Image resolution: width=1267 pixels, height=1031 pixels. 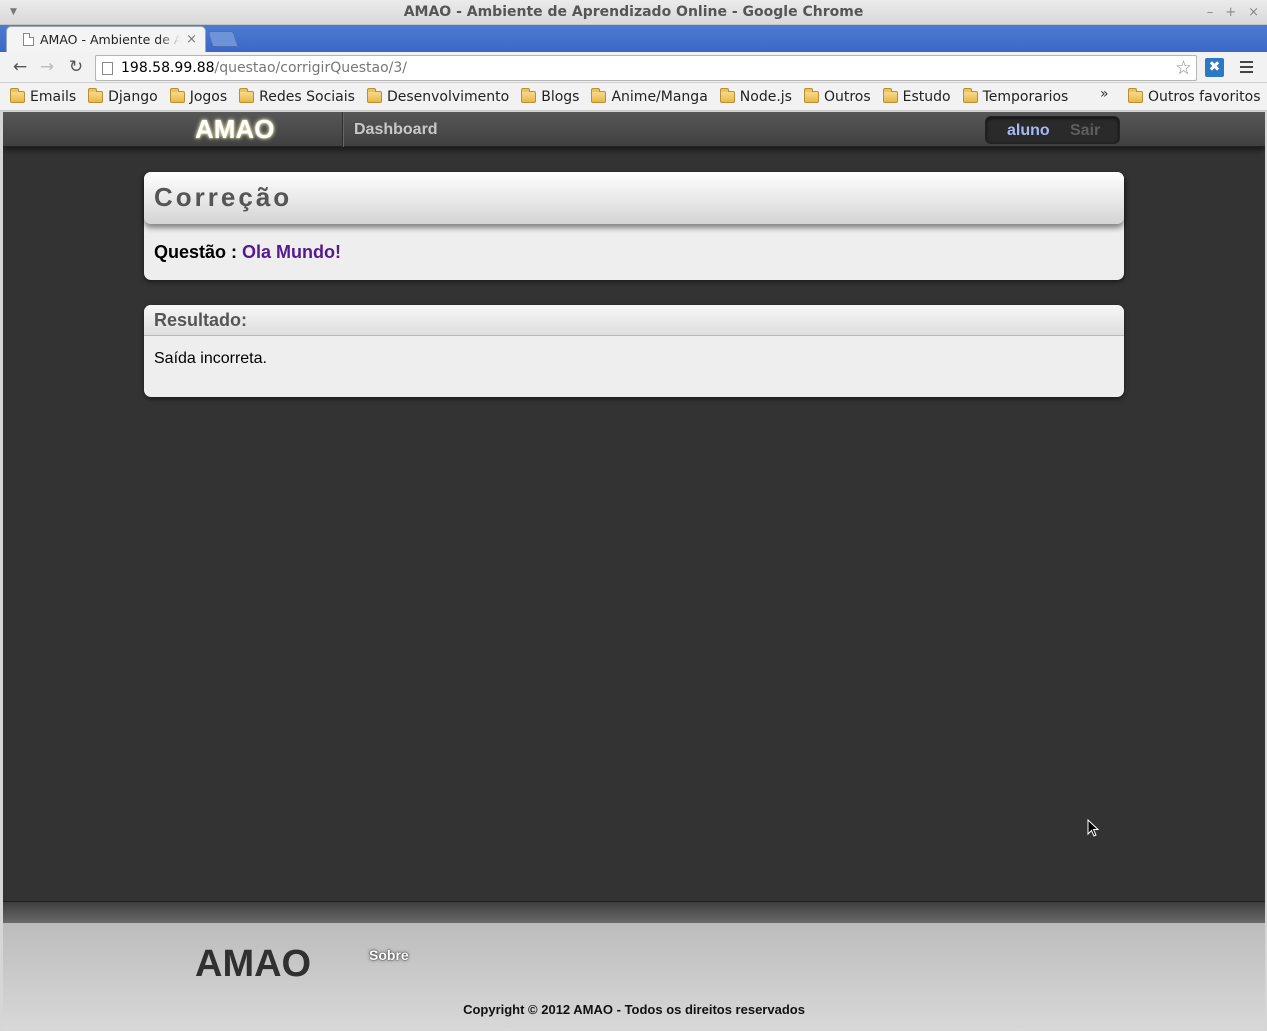 What do you see at coordinates (198, 252) in the screenshot?
I see `question-label: Questão :` at bounding box center [198, 252].